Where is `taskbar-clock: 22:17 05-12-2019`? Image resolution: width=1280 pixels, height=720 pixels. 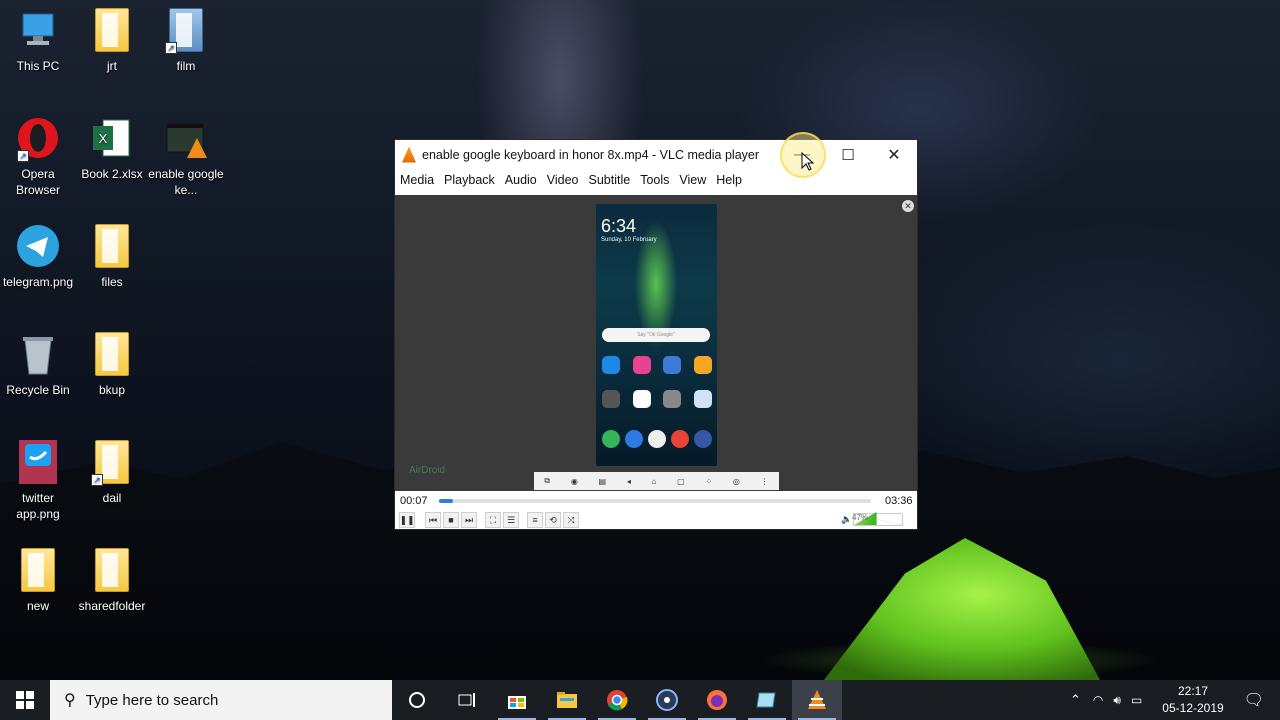 taskbar-clock: 22:17 05-12-2019 is located at coordinates (1192, 700).